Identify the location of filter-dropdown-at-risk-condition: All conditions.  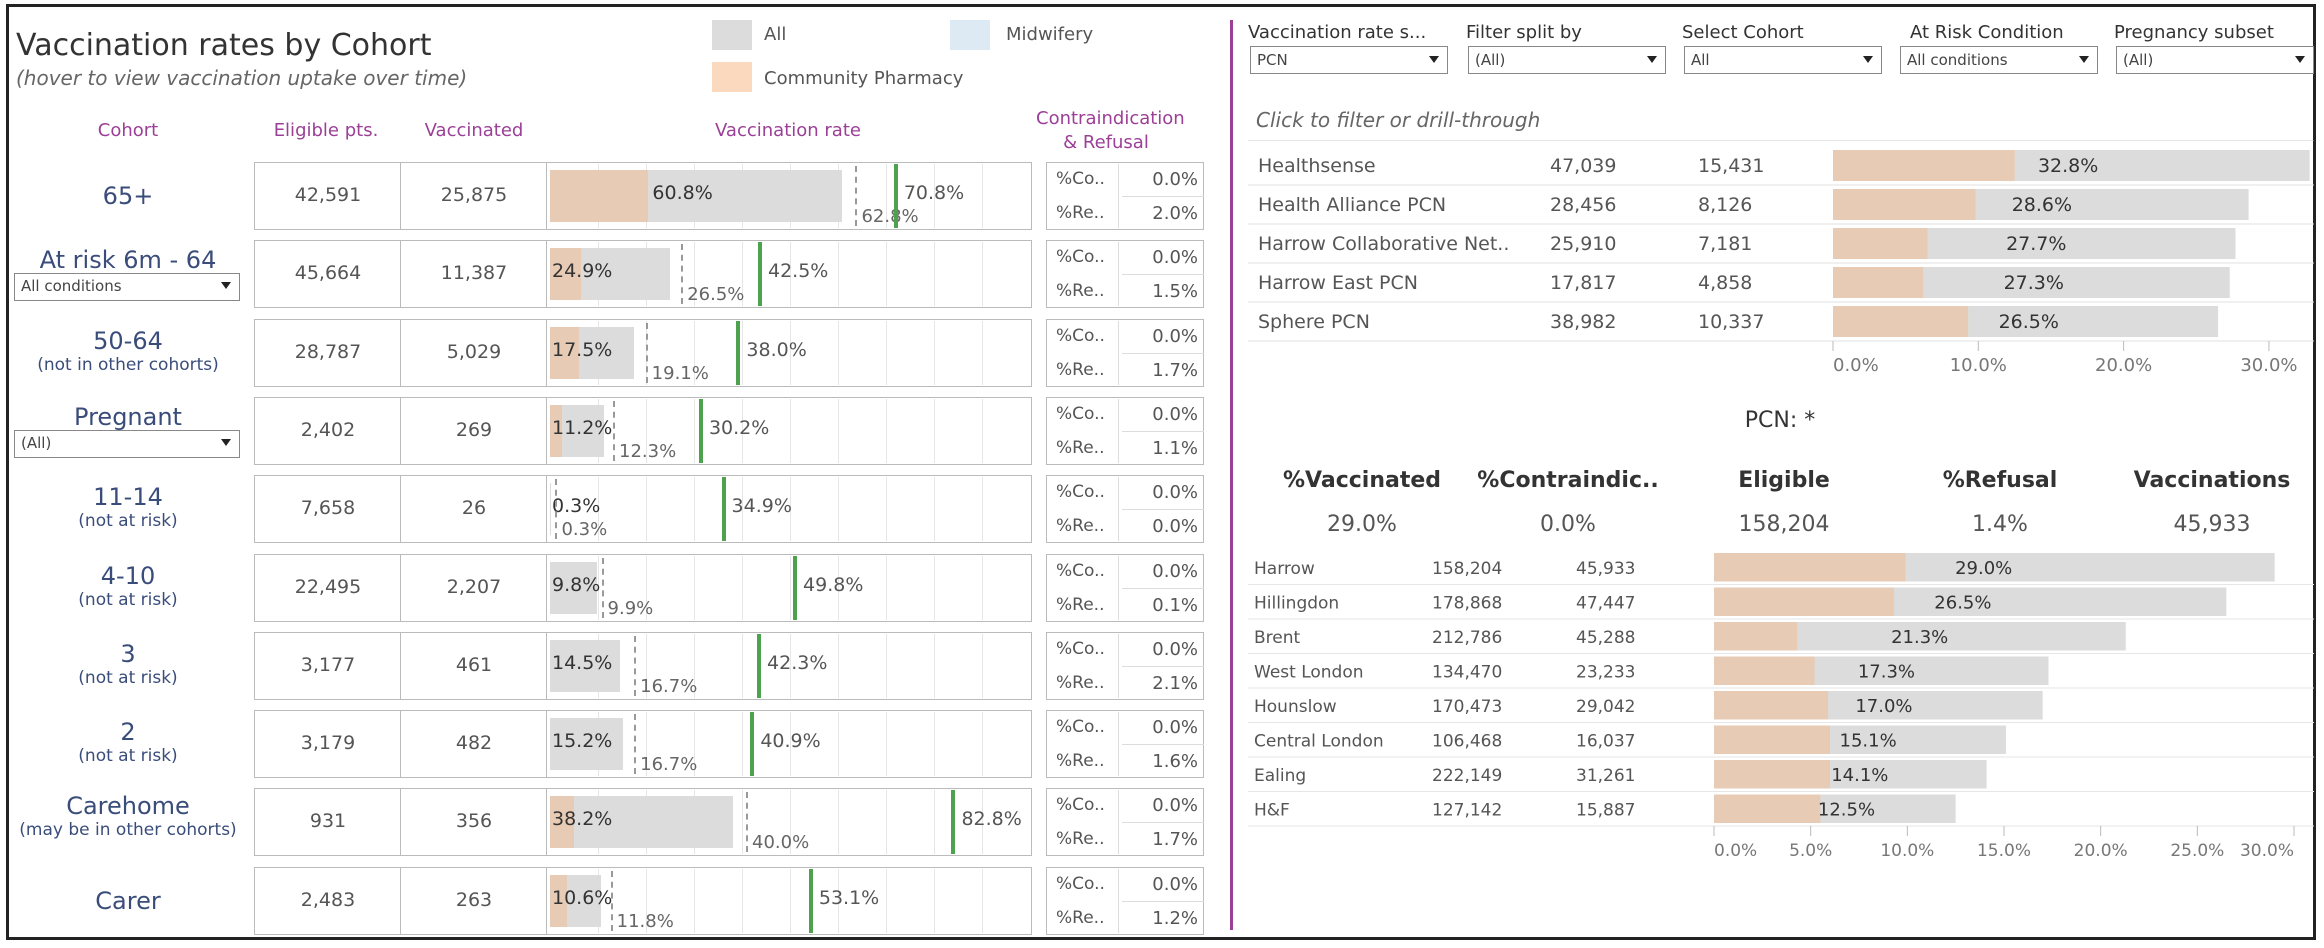
(1999, 60).